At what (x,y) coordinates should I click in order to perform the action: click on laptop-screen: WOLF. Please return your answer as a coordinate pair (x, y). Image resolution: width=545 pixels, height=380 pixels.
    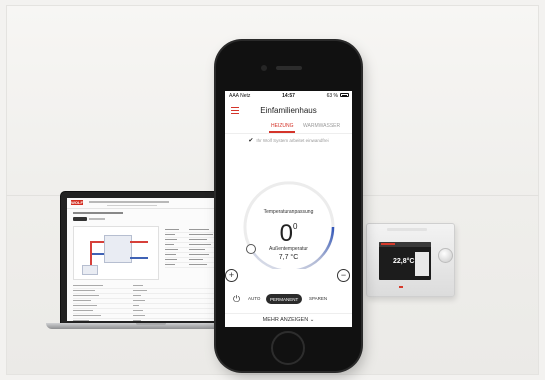
    Looking at the image, I should click on (151, 258).